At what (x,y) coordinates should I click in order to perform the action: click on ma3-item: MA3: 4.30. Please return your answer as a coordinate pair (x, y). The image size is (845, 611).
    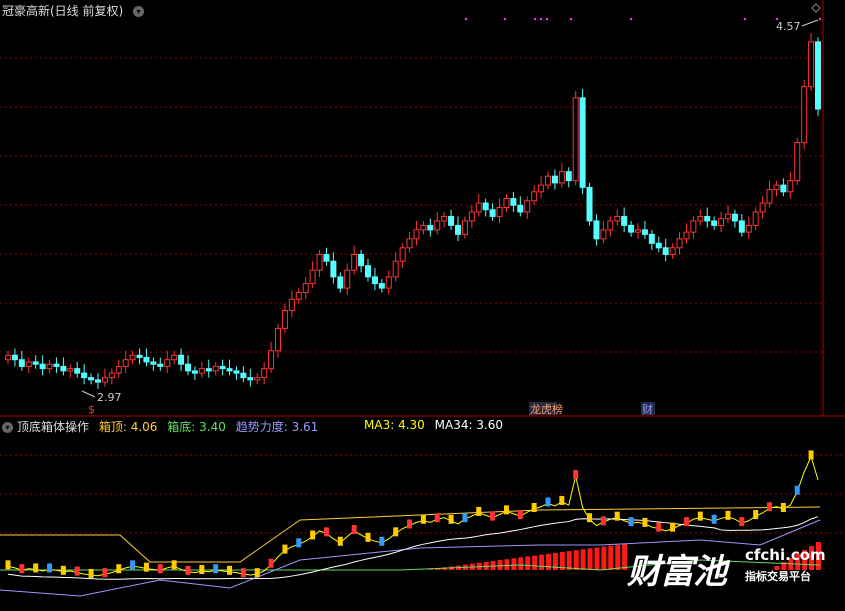
    Looking at the image, I should click on (394, 425).